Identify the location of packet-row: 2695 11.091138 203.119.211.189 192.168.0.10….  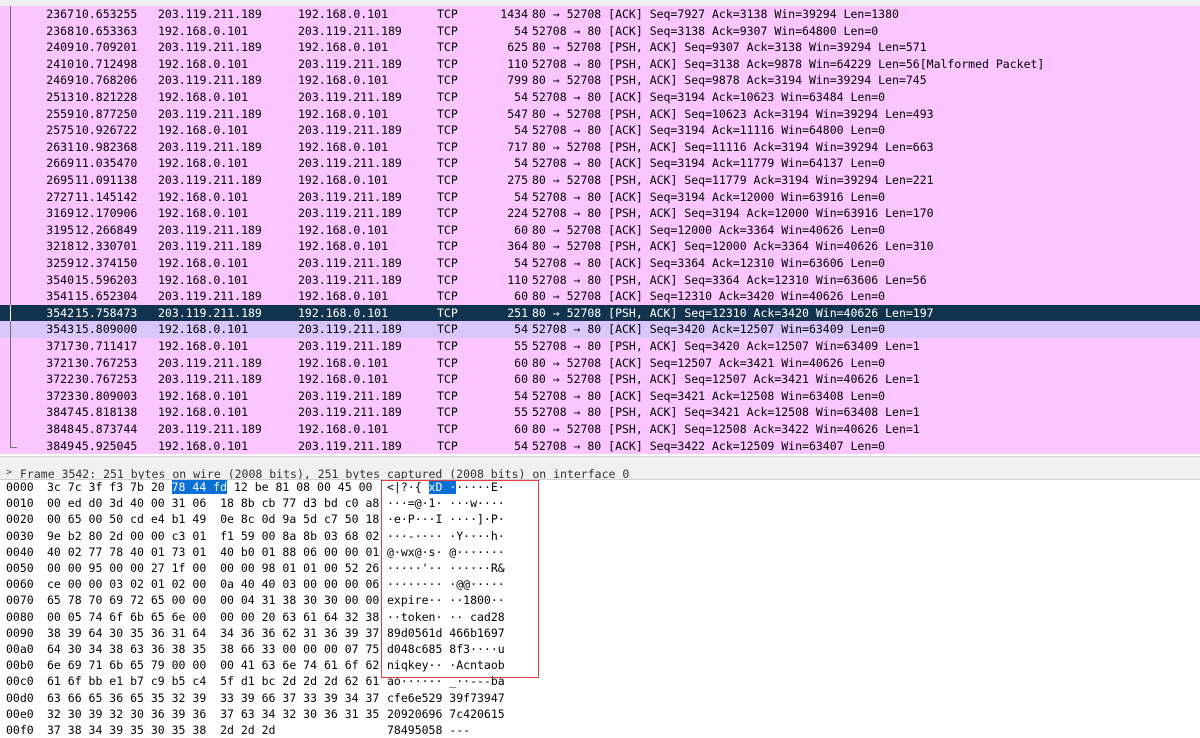
(600, 180).